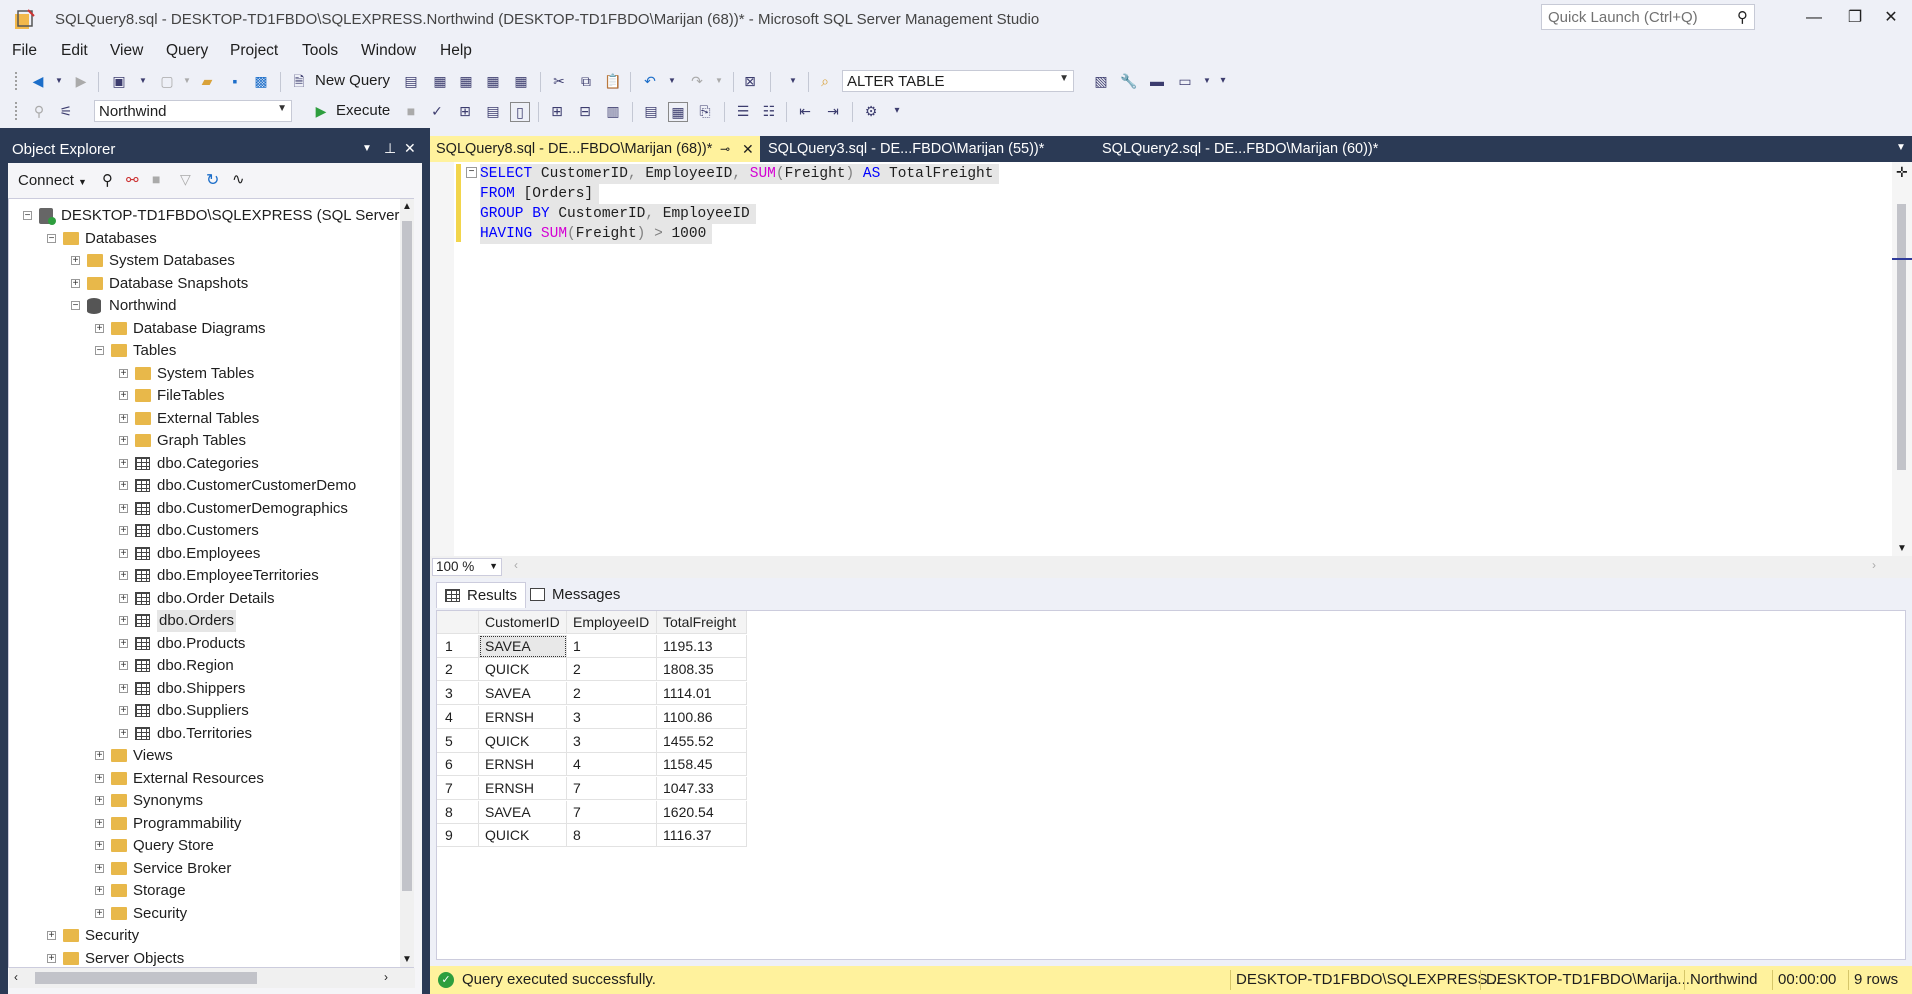 This screenshot has height=994, width=1912. I want to click on tree-node: + External Tables, so click(205, 419).